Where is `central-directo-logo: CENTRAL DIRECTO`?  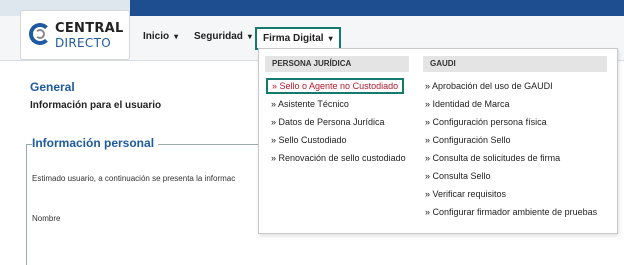
central-directo-logo: CENTRAL DIRECTO is located at coordinates (75, 35).